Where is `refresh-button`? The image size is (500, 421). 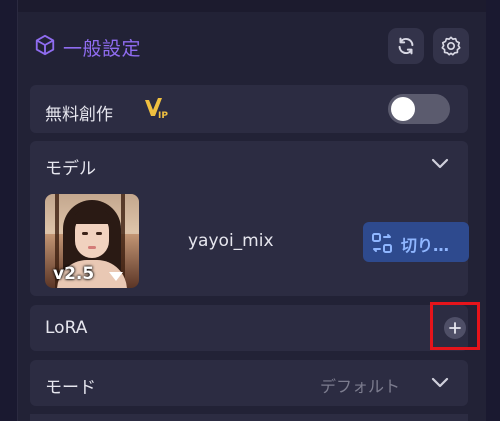 refresh-button is located at coordinates (406, 46).